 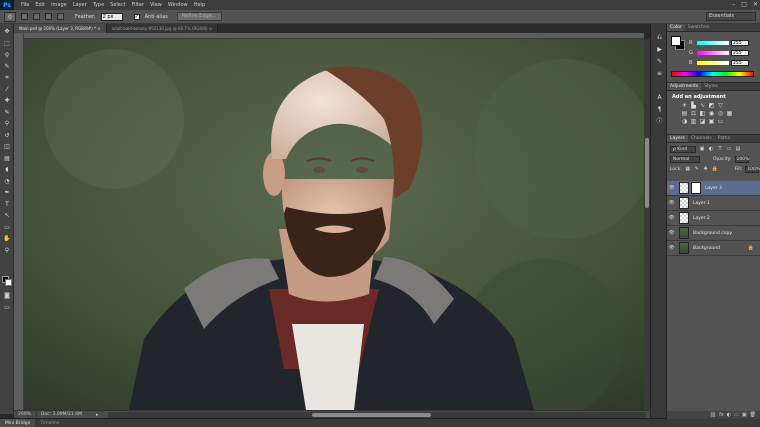 What do you see at coordinates (7, 295) in the screenshot?
I see `quick-mask-icon: ◙` at bounding box center [7, 295].